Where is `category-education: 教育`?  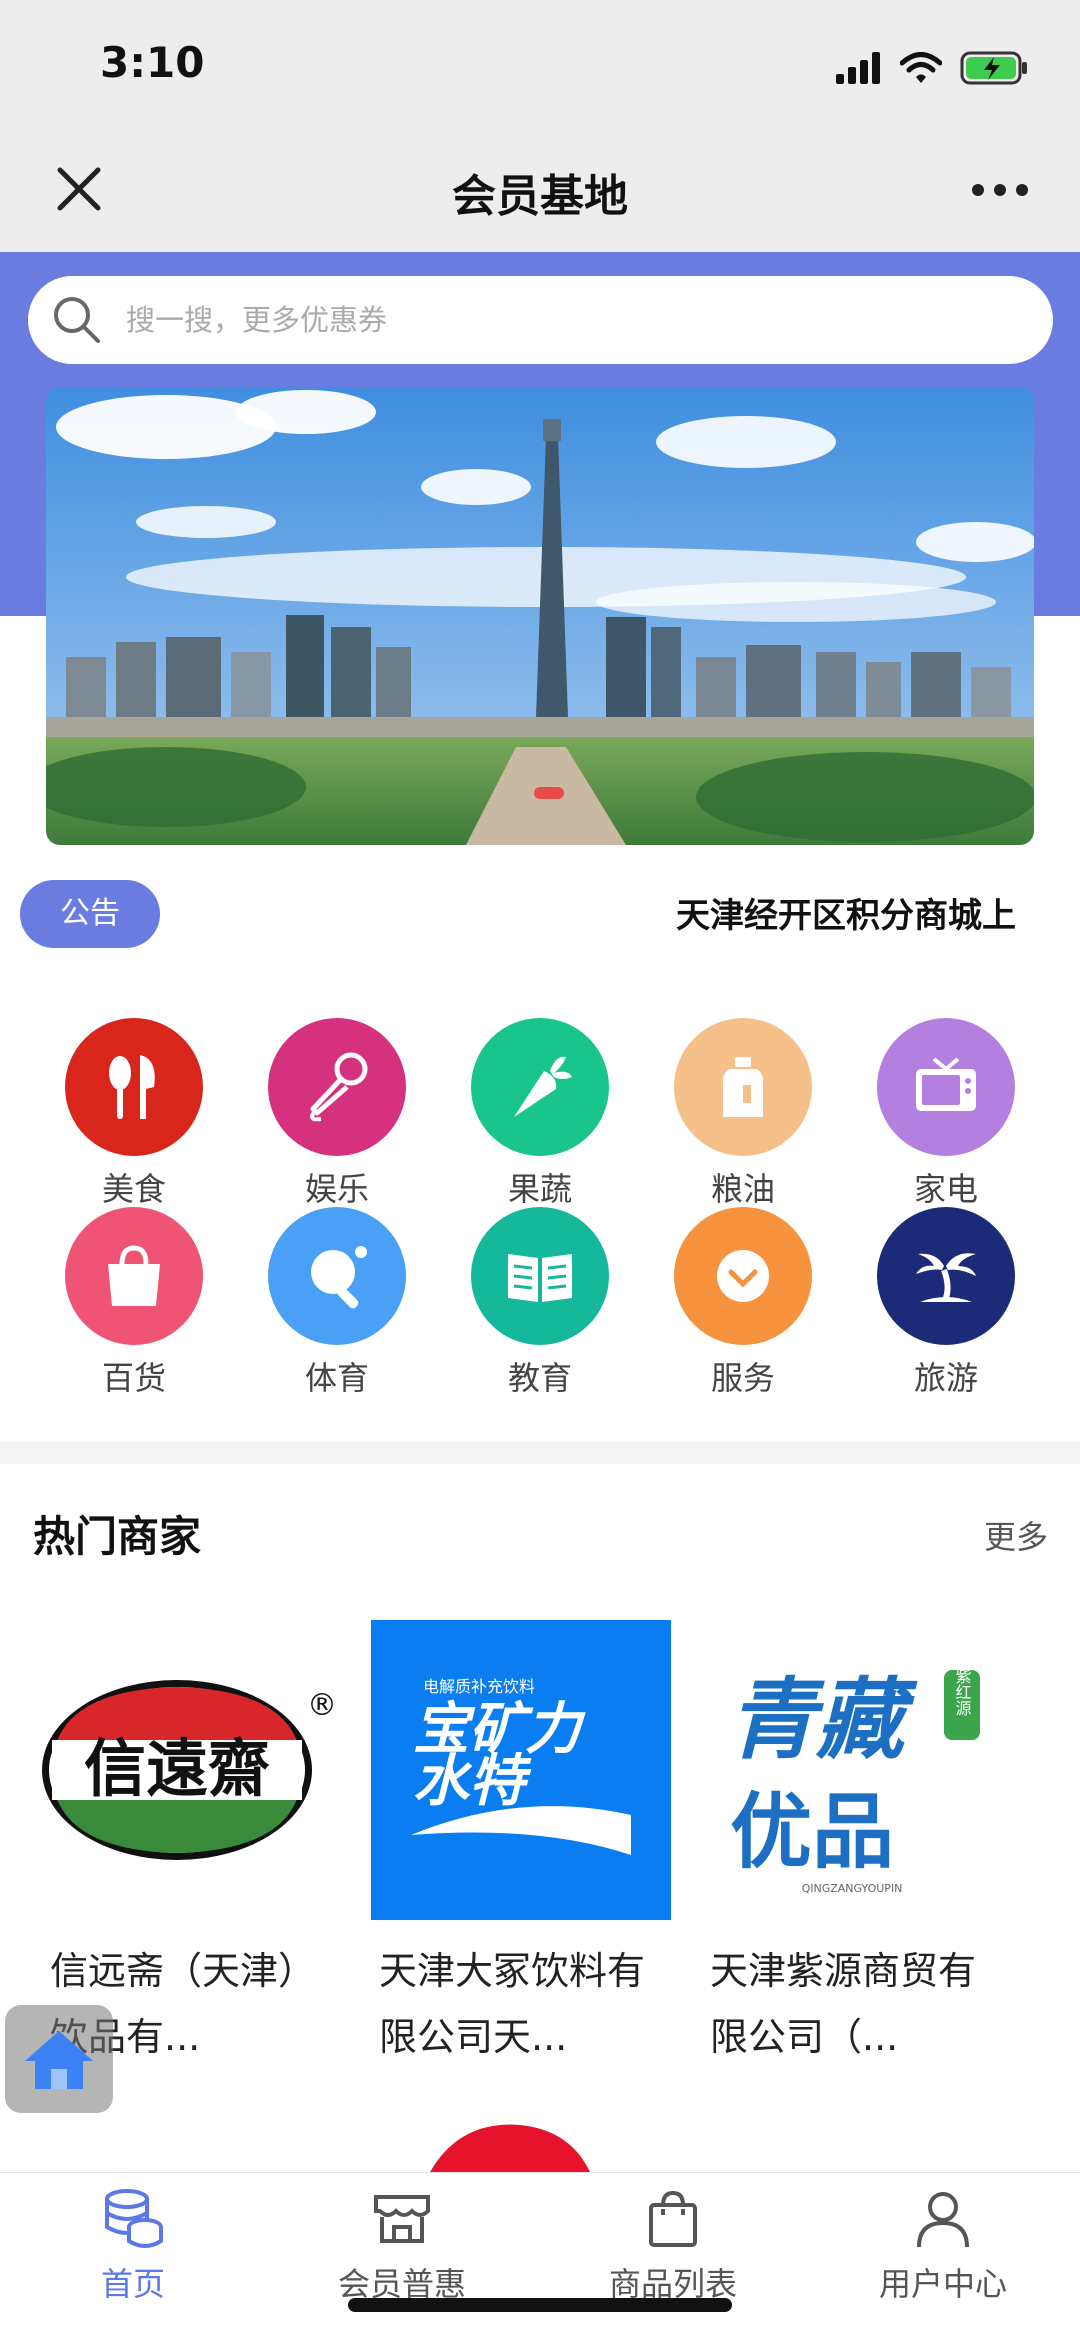
category-education: 教育 is located at coordinates (540, 1303).